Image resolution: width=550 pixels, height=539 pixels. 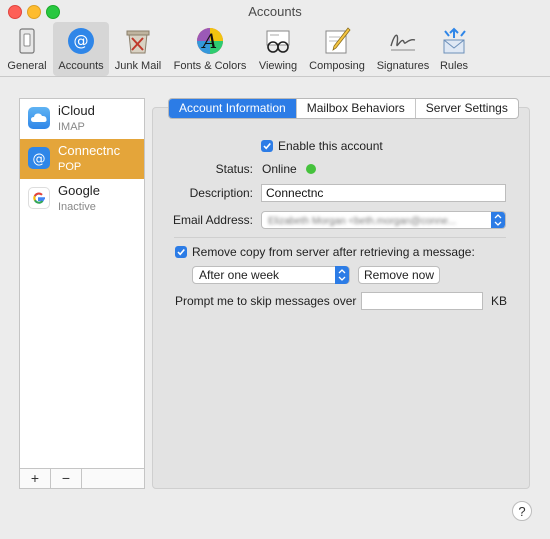 I want to click on toolbar-general: General, so click(x=27, y=49).